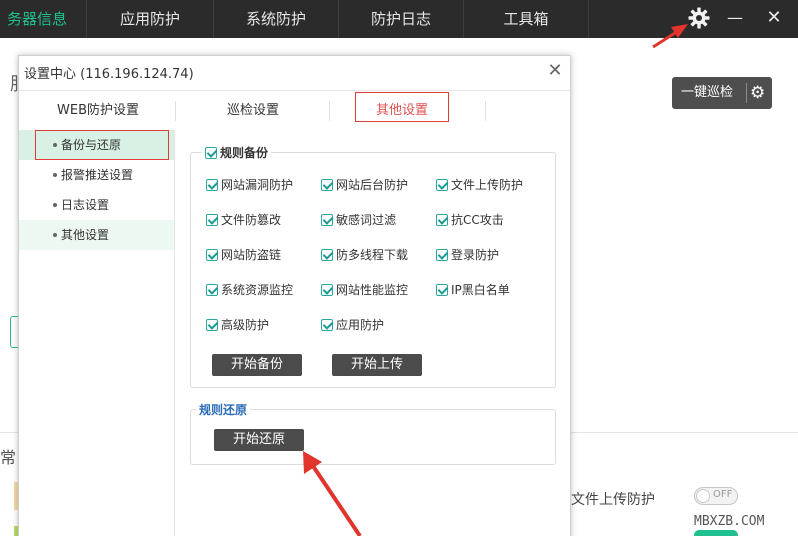 This screenshot has width=798, height=536. What do you see at coordinates (670, 36) in the screenshot?
I see `arrow-to-settings-icon` at bounding box center [670, 36].